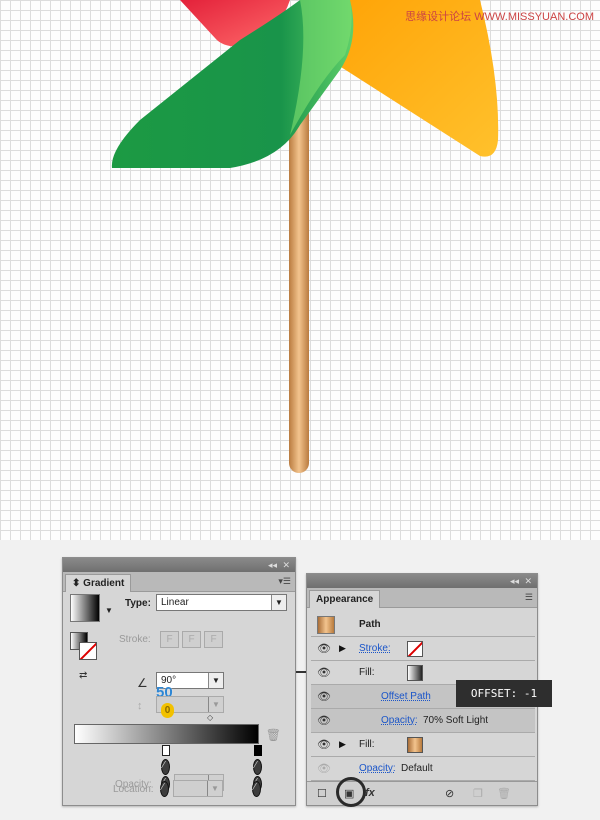 This screenshot has width=600, height=820. Describe the element at coordinates (210, 717) in the screenshot. I see `midpoint-diamond-icon: ◇` at that location.